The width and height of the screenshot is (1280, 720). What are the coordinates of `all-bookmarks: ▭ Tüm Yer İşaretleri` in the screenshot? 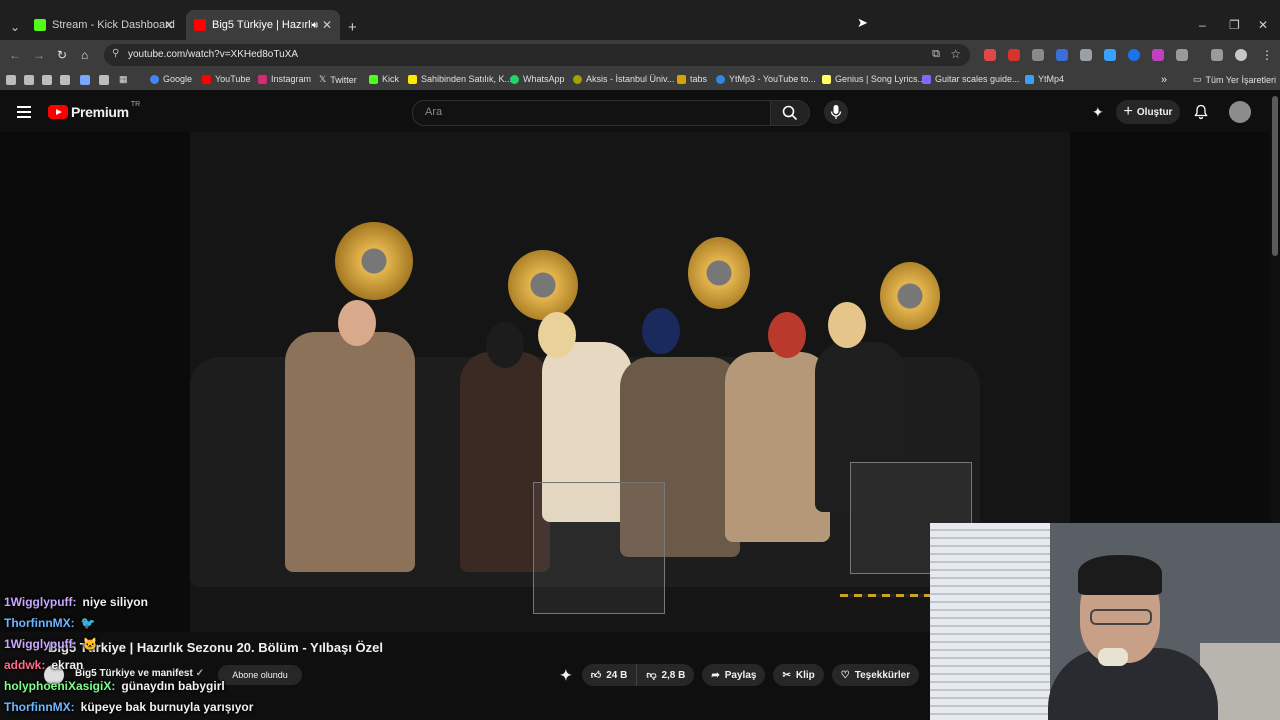 It's located at (1234, 79).